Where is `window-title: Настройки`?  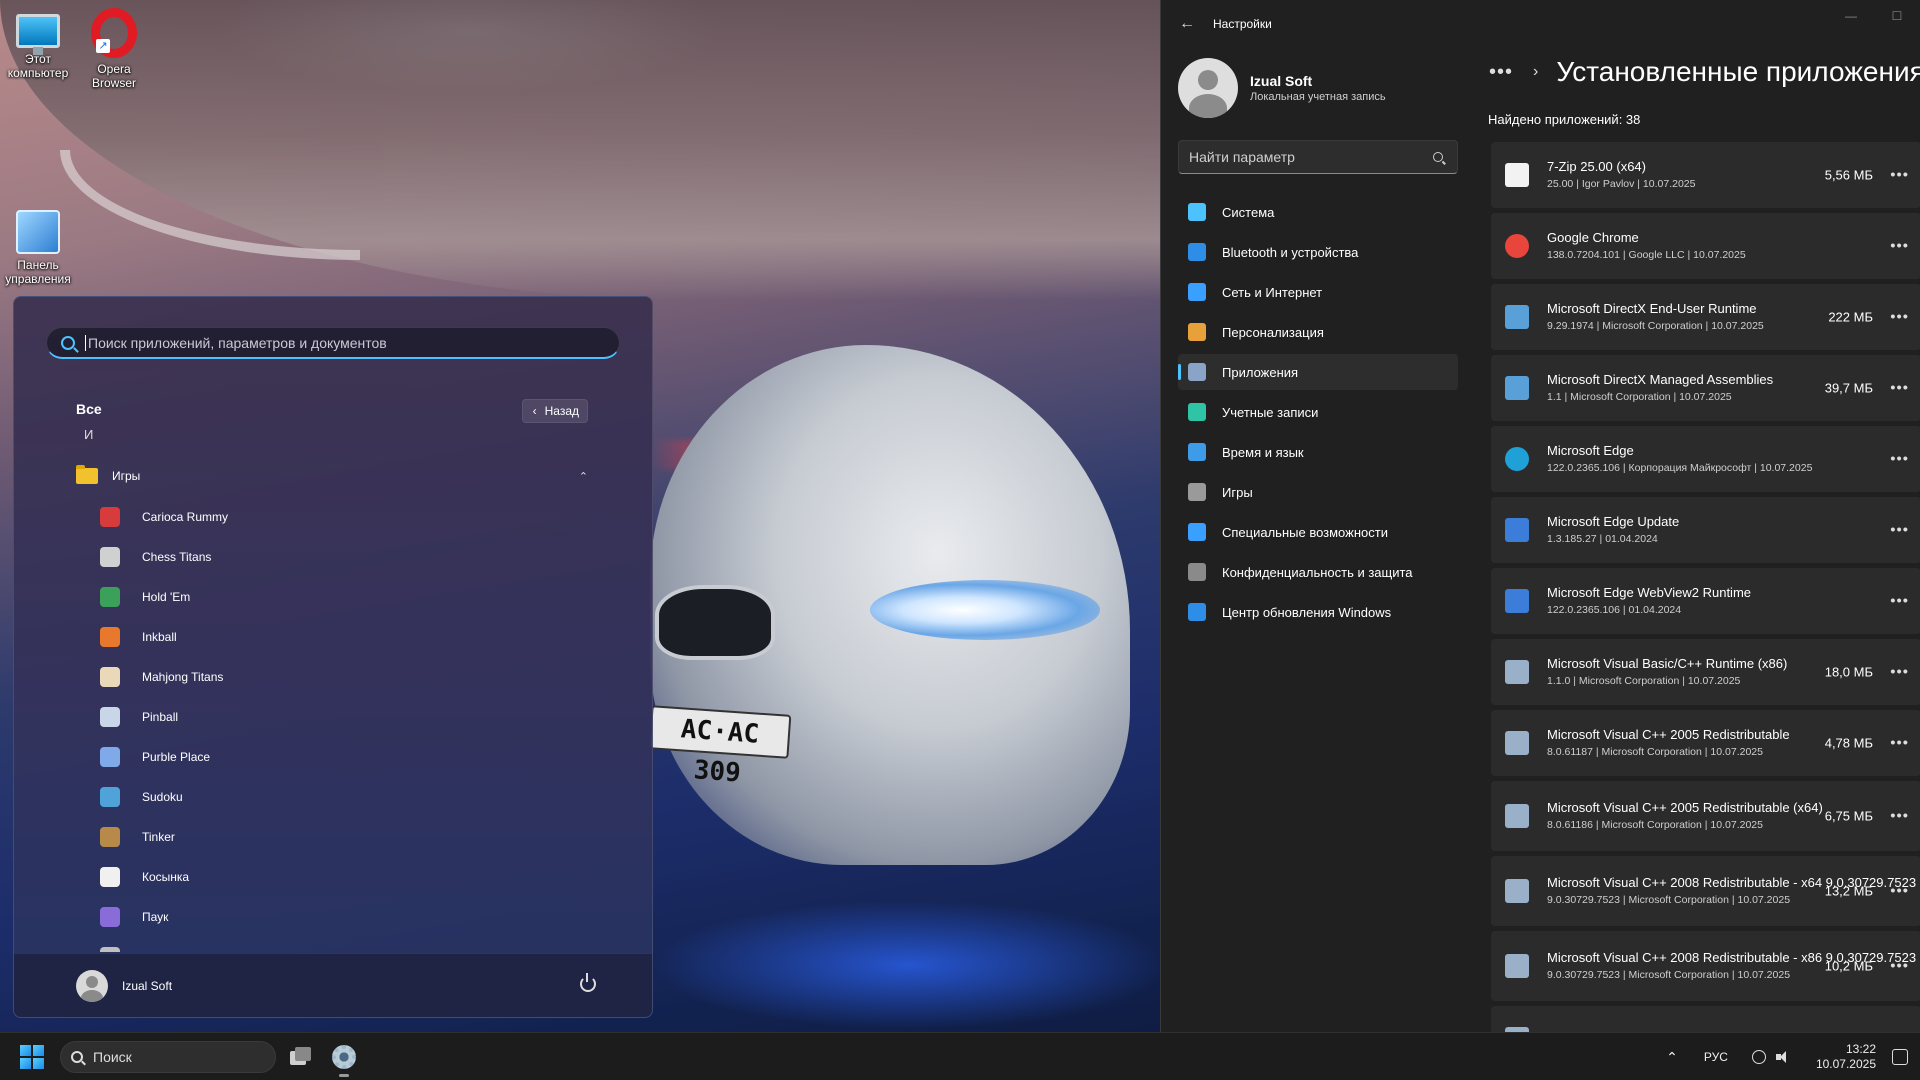
window-title: Настройки is located at coordinates (1242, 24).